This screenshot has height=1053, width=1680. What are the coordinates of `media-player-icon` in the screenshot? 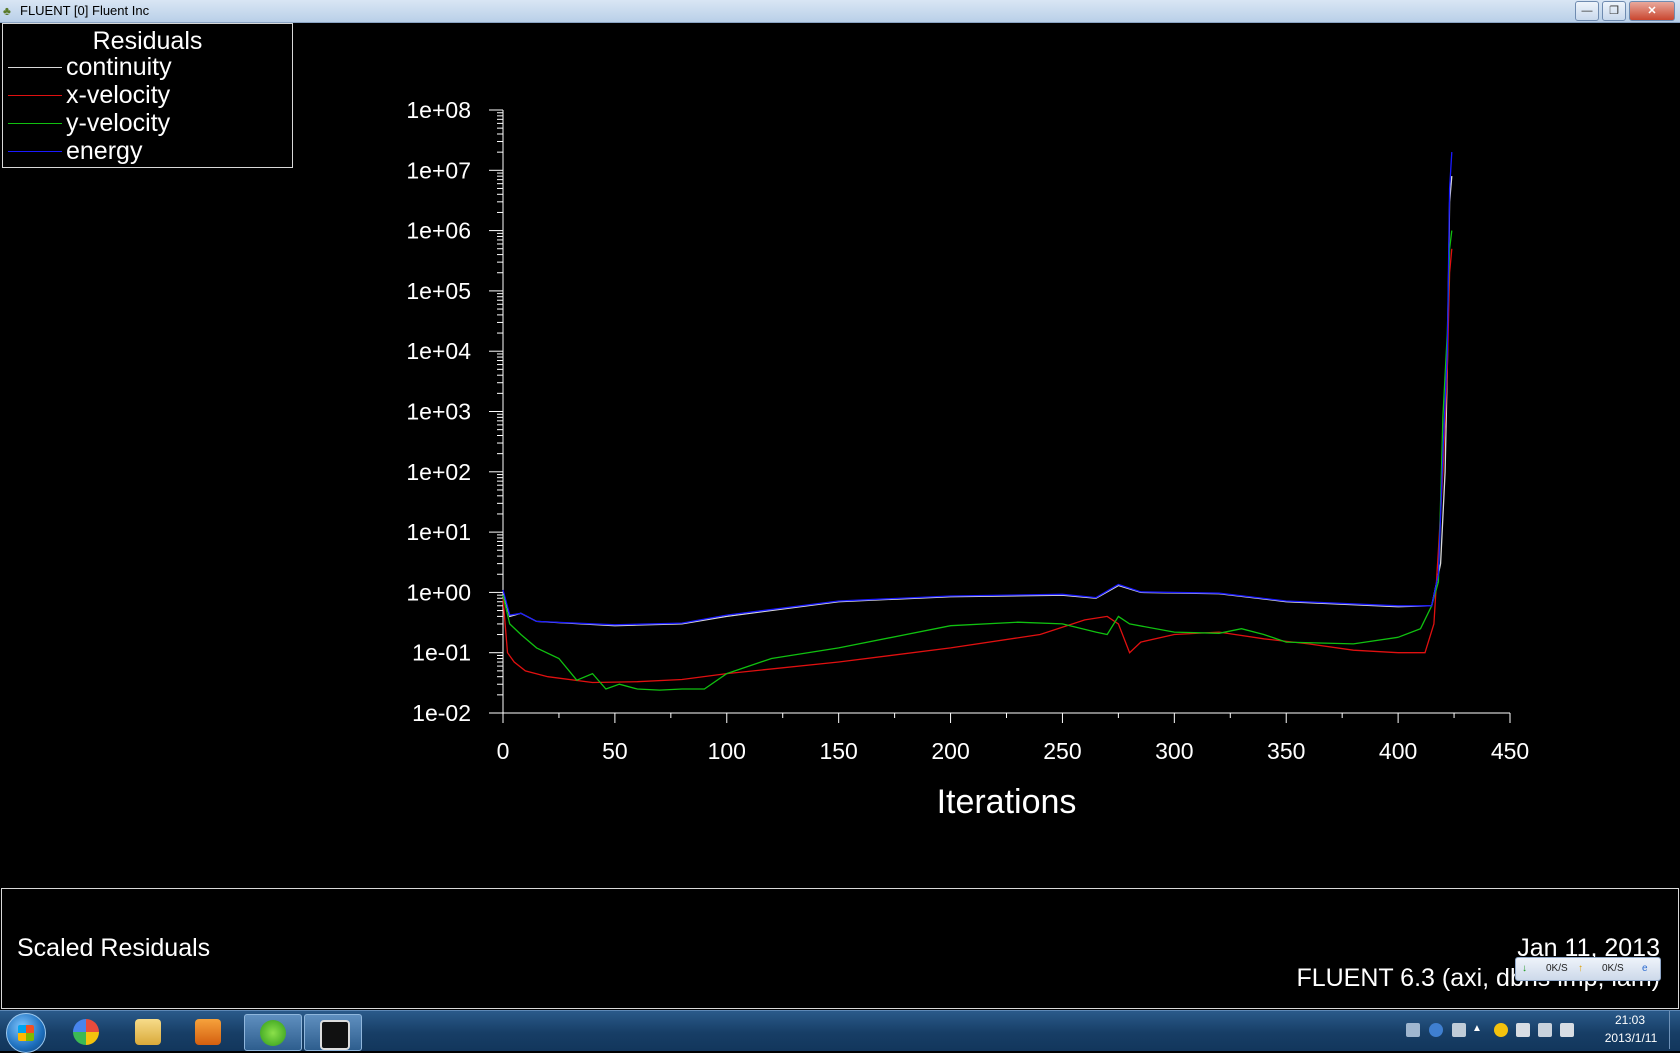 It's located at (208, 1032).